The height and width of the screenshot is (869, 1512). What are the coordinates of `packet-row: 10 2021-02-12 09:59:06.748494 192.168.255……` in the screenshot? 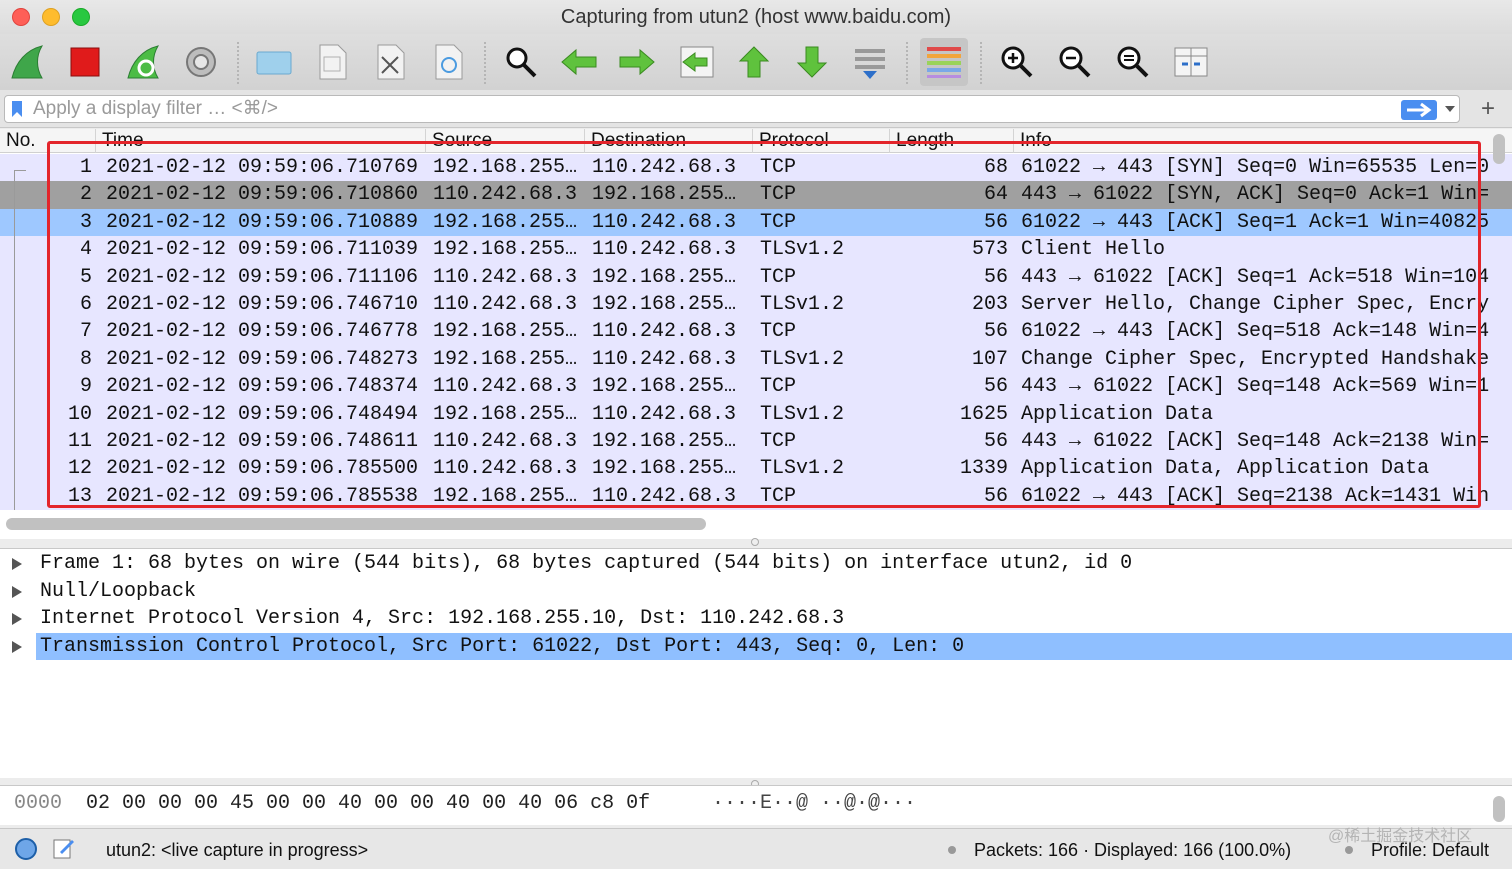 It's located at (756, 414).